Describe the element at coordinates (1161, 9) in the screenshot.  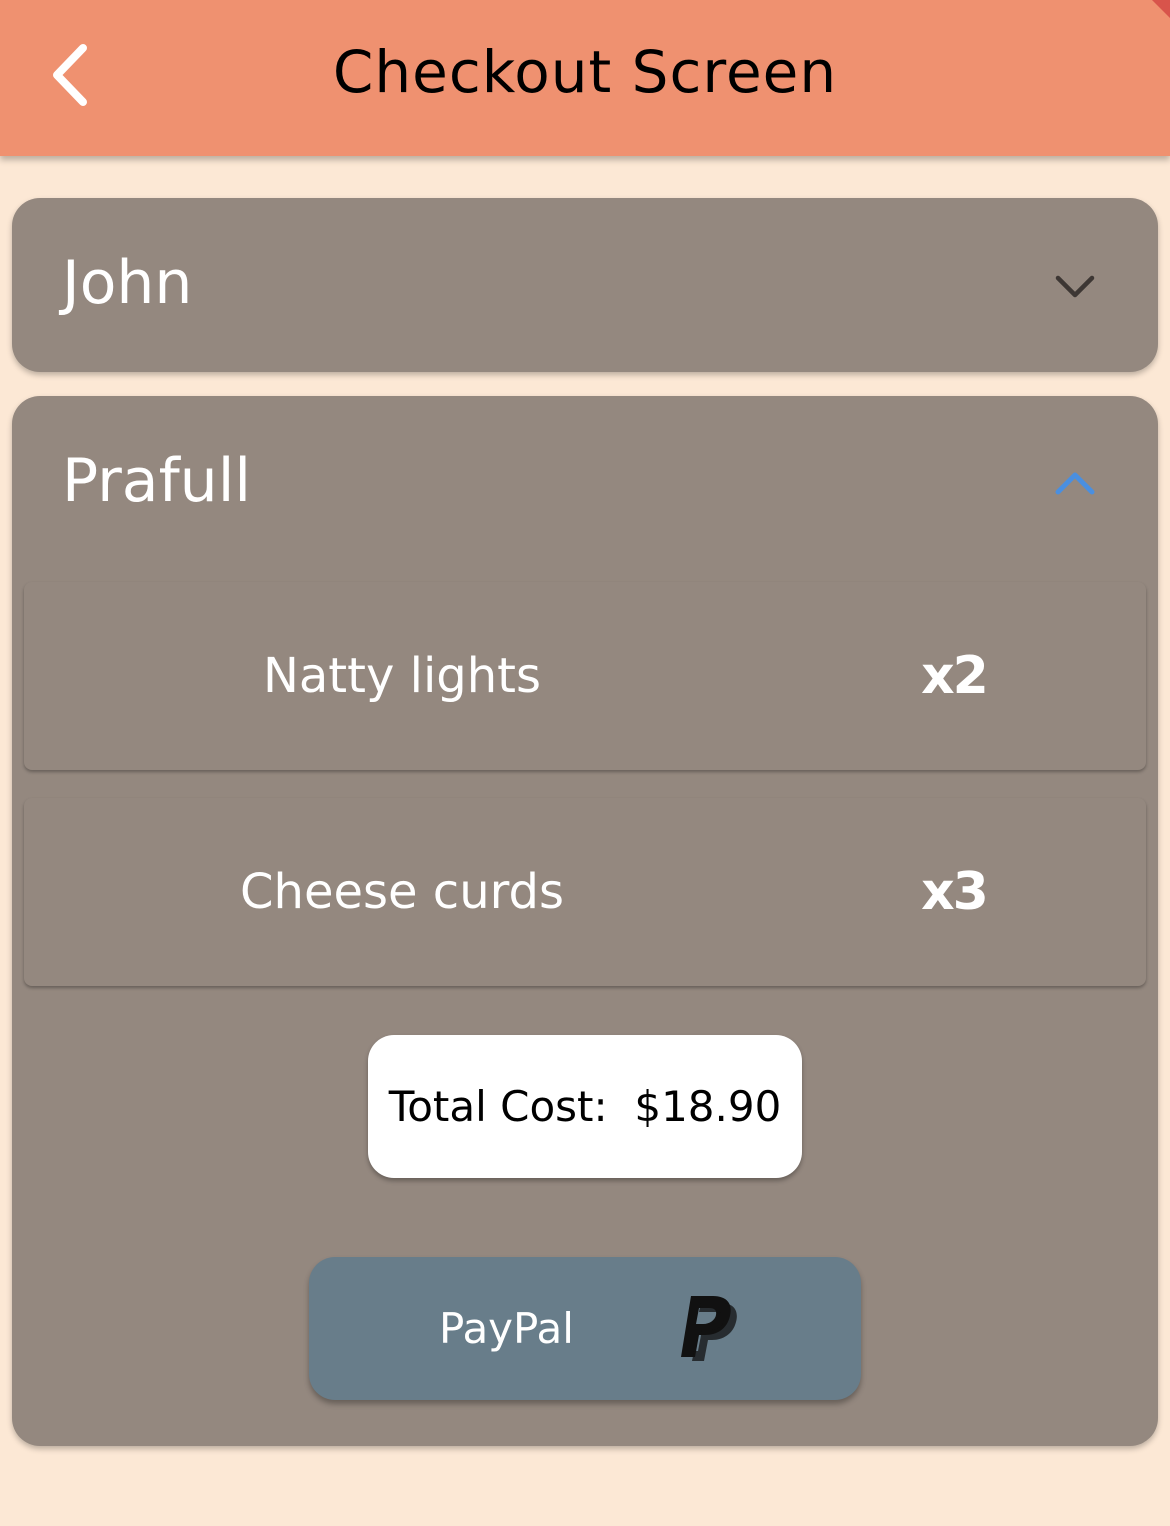
I see `debug-banner-corner` at that location.